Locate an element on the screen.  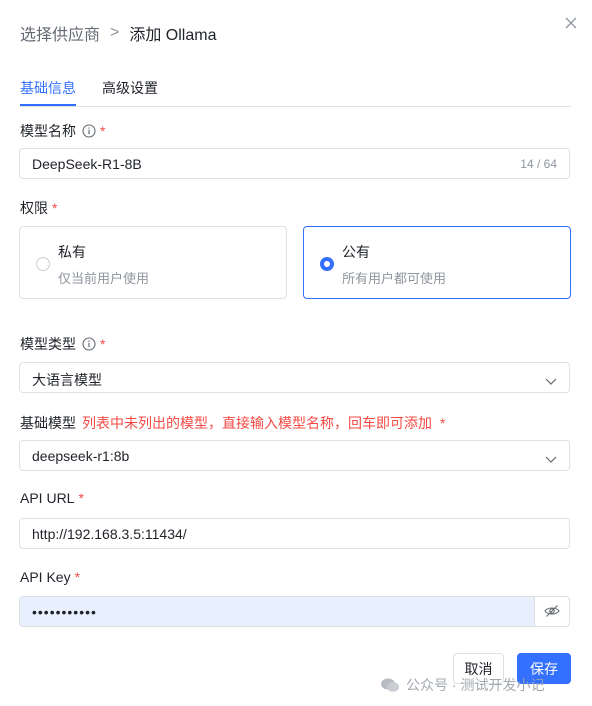
permission-option-public: 公有 所有用户都可使用 is located at coordinates (437, 262).